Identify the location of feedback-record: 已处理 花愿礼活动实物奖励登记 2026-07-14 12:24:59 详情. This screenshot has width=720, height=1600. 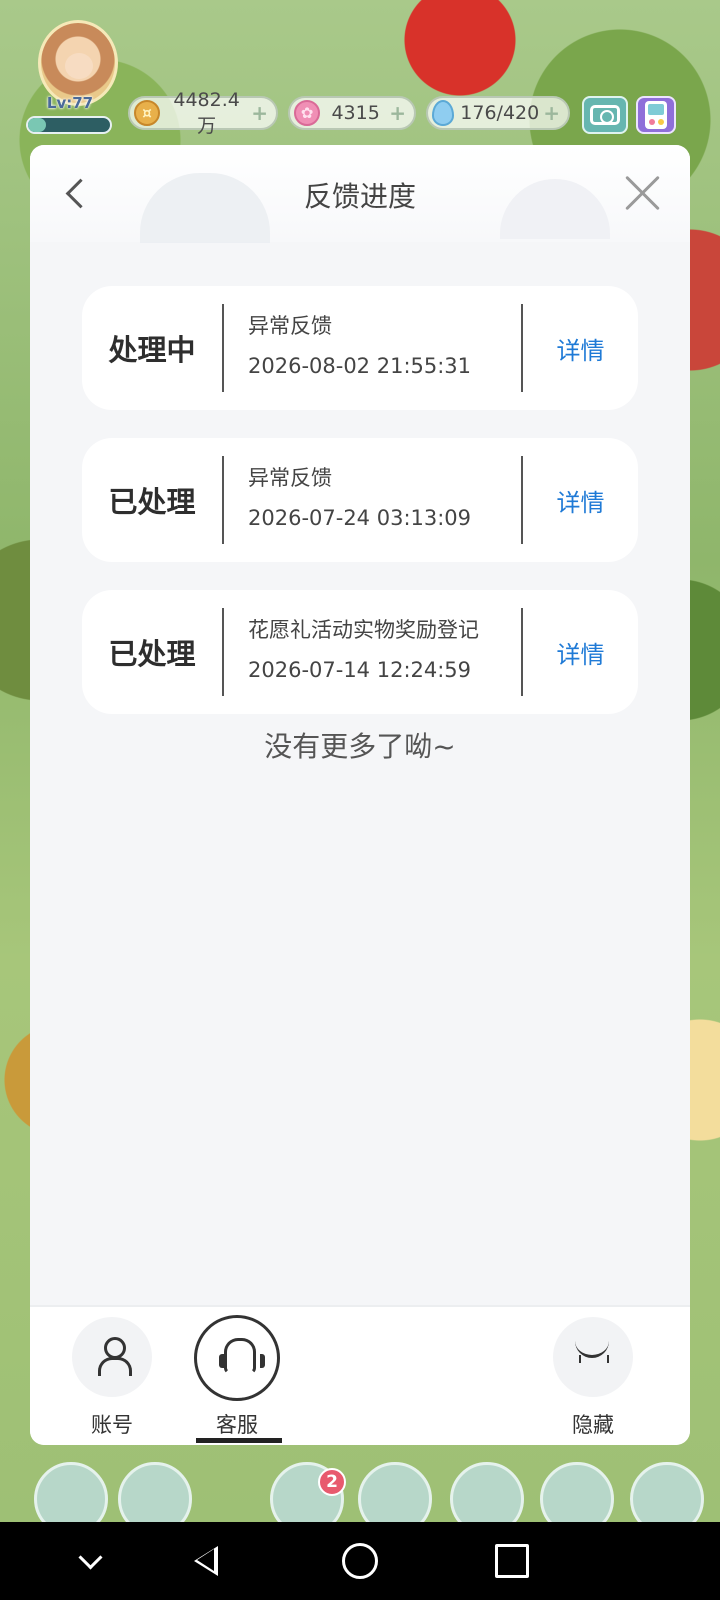
(360, 652).